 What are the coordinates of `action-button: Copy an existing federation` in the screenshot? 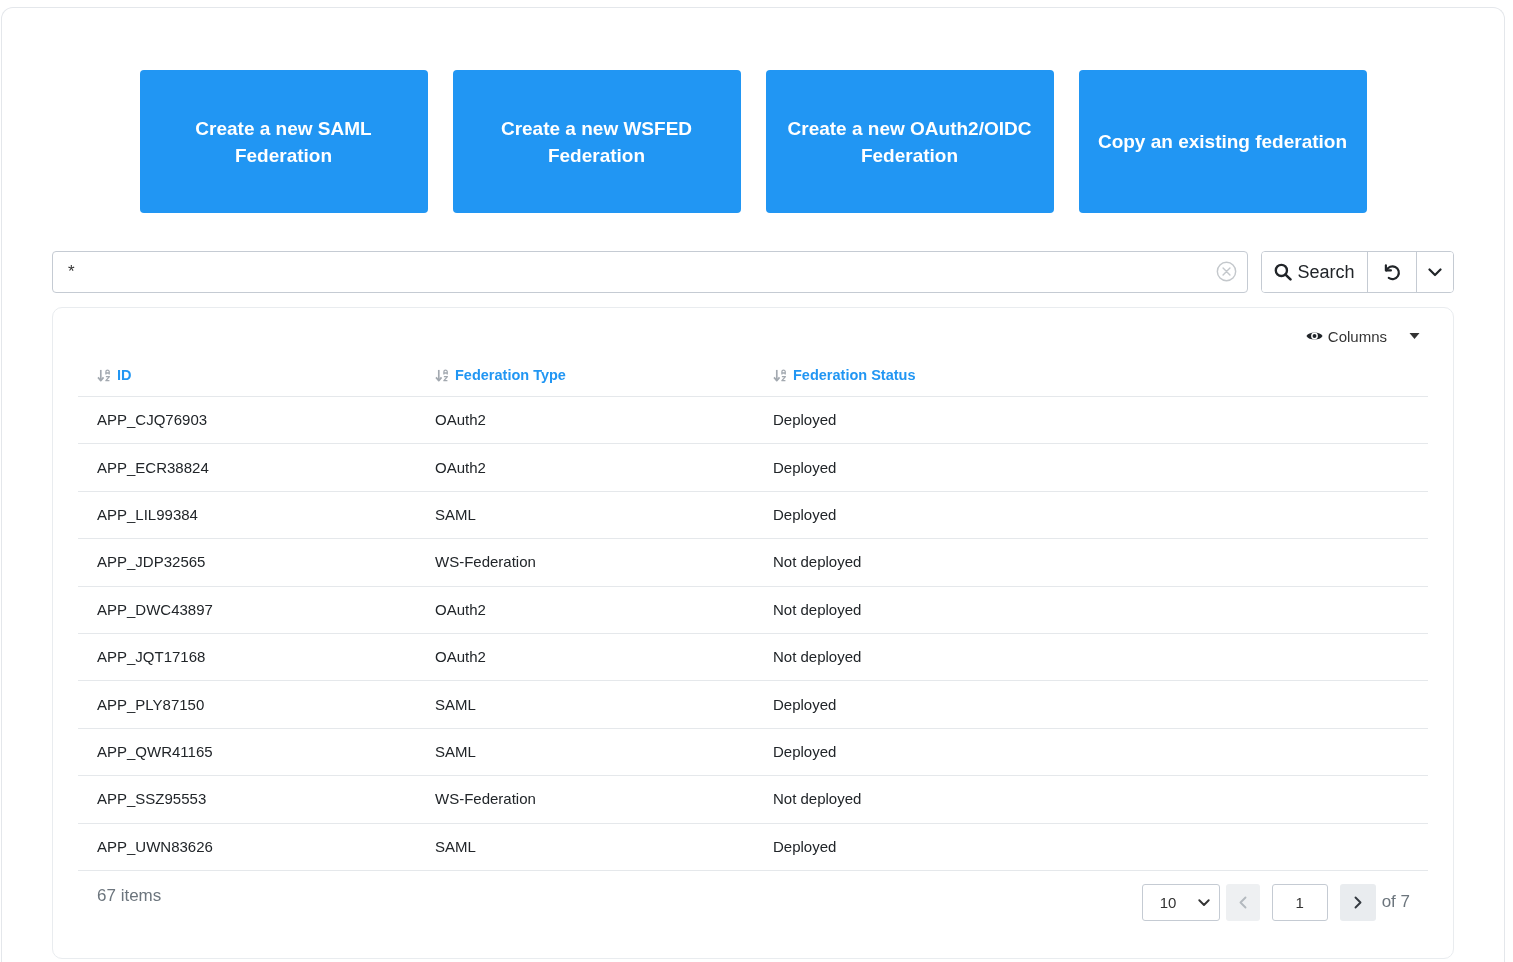 It's located at (1222, 141).